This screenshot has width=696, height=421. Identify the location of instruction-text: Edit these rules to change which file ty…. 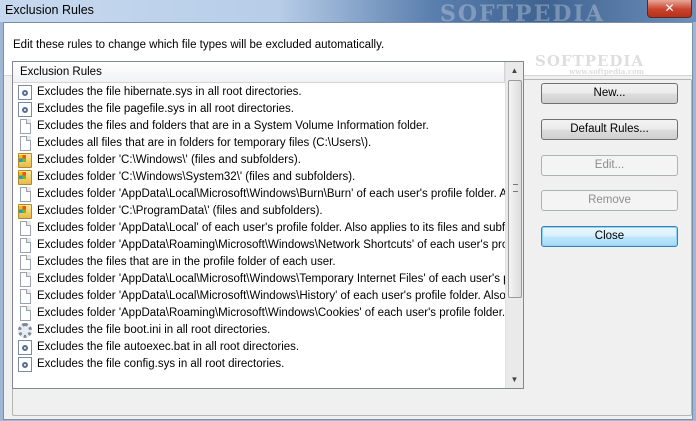
(199, 45).